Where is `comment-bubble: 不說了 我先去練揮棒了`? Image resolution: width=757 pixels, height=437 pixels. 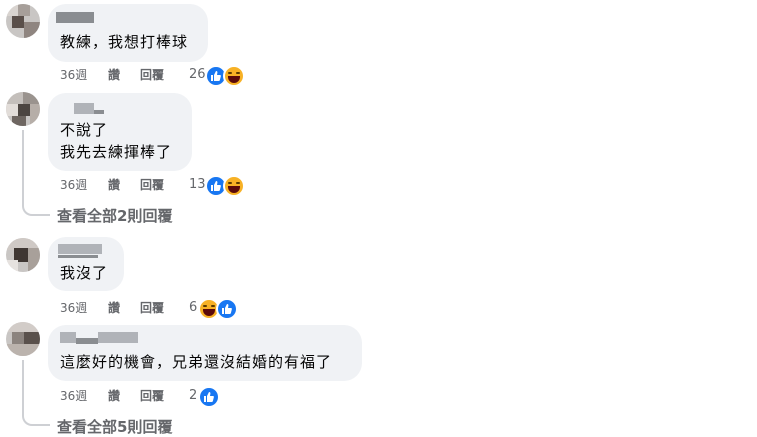 comment-bubble: 不說了 我先去練揮棒了 is located at coordinates (120, 132).